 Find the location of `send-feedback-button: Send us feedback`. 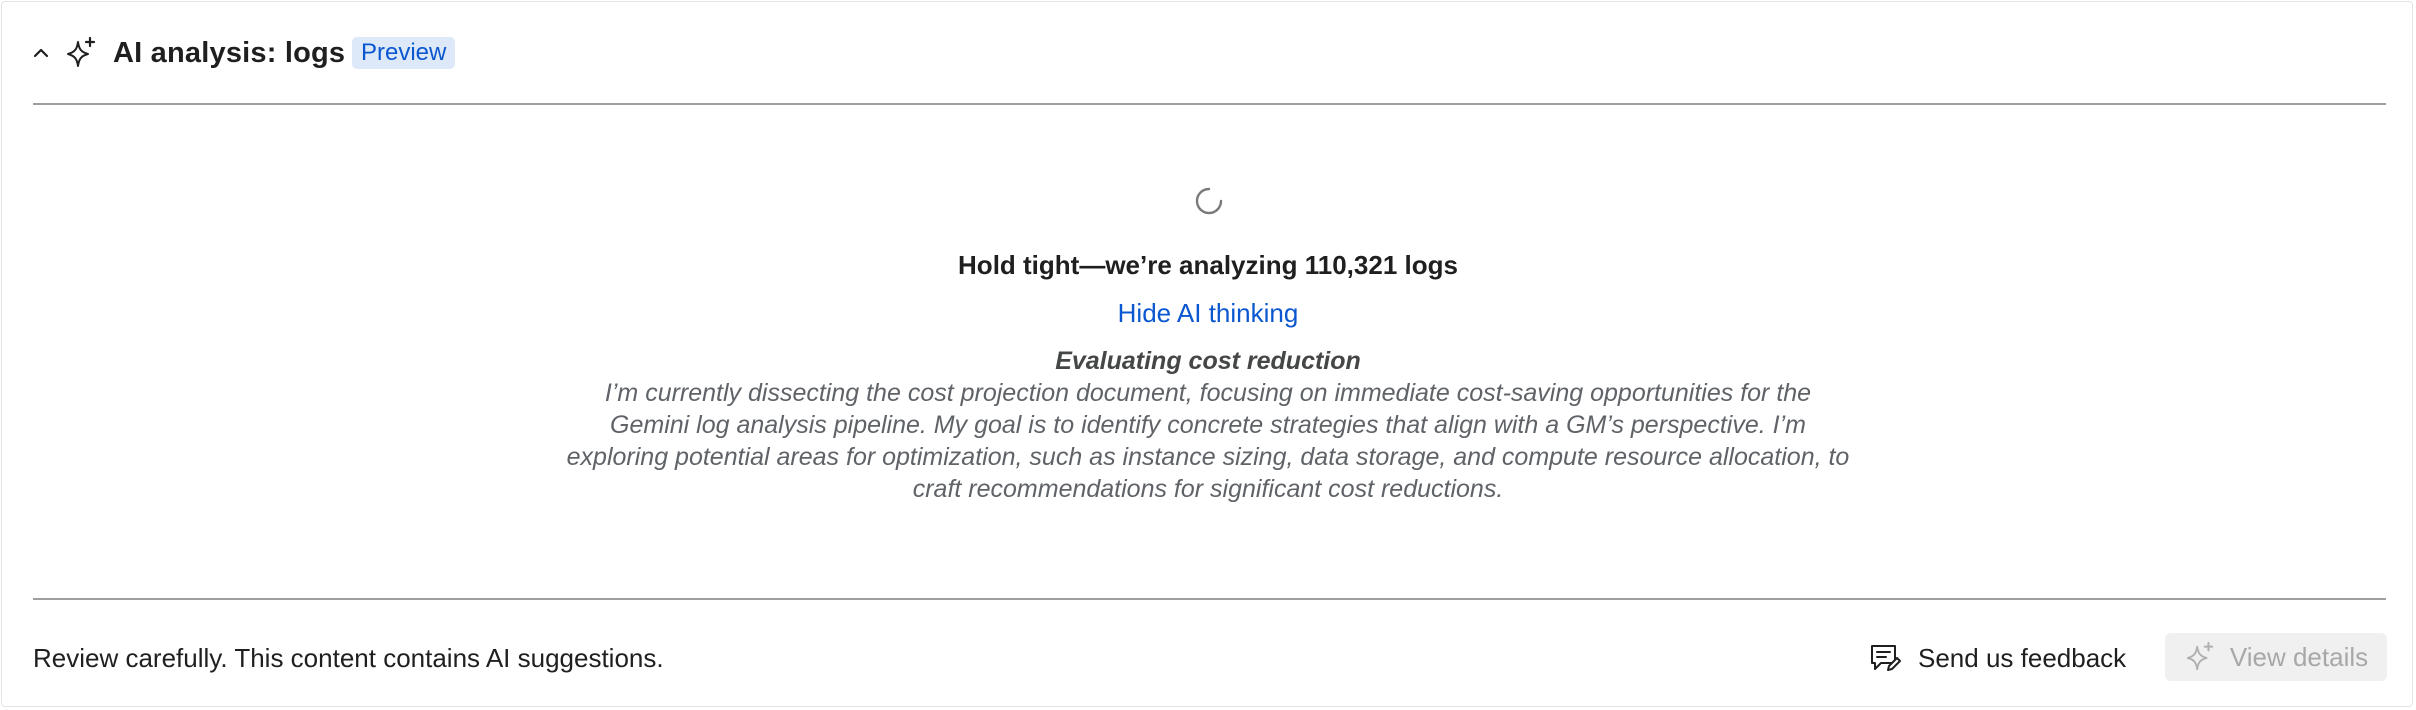

send-feedback-button: Send us feedback is located at coordinates (1997, 658).